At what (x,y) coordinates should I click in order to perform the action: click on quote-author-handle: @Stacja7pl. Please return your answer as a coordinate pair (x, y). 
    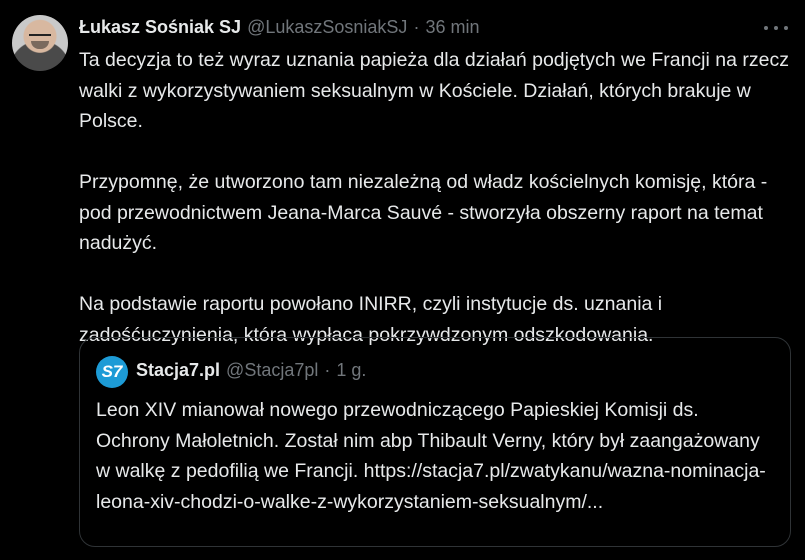
    Looking at the image, I should click on (272, 370).